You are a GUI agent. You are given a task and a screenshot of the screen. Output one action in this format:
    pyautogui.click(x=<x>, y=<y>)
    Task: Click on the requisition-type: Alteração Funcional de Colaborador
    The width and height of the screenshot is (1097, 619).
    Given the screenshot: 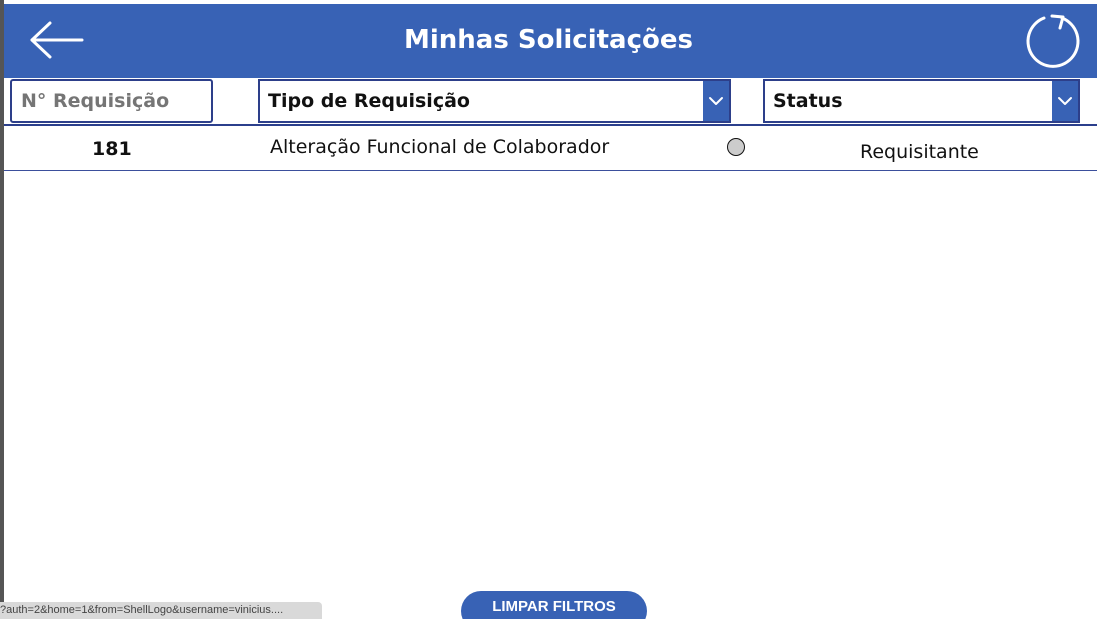 What is the action you would take?
    pyautogui.click(x=440, y=147)
    